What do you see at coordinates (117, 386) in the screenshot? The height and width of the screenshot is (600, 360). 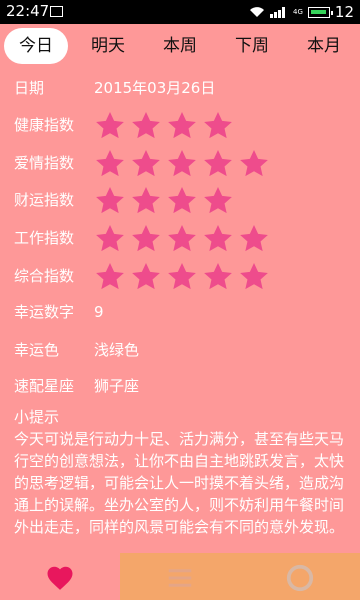 I see `match-sign-value: 狮子座` at bounding box center [117, 386].